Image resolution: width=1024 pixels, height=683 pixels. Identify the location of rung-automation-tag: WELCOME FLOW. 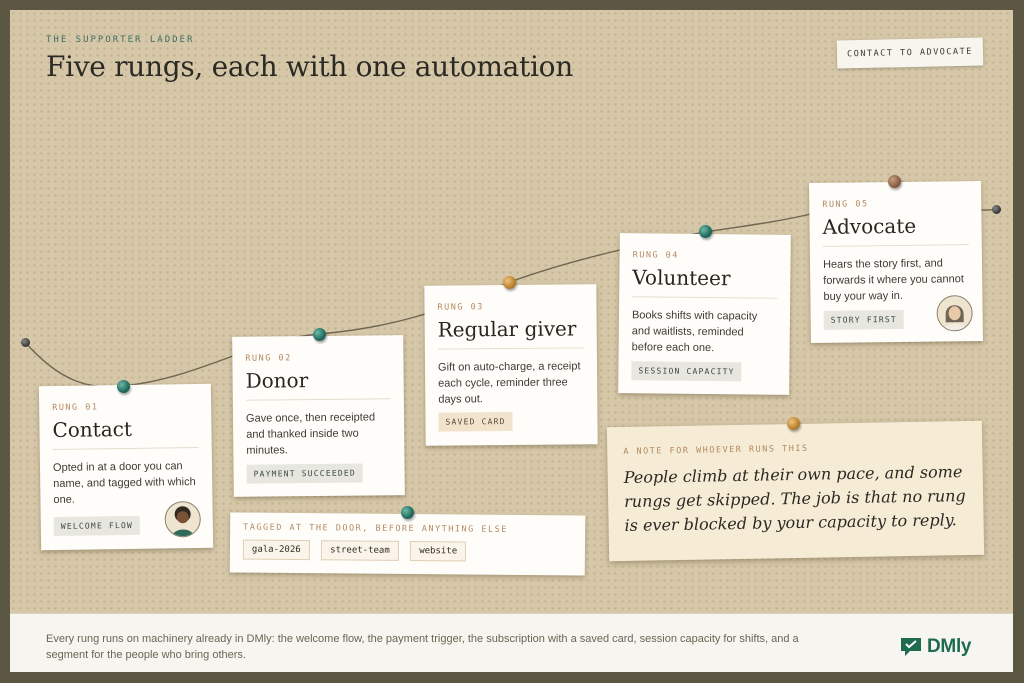
(97, 526).